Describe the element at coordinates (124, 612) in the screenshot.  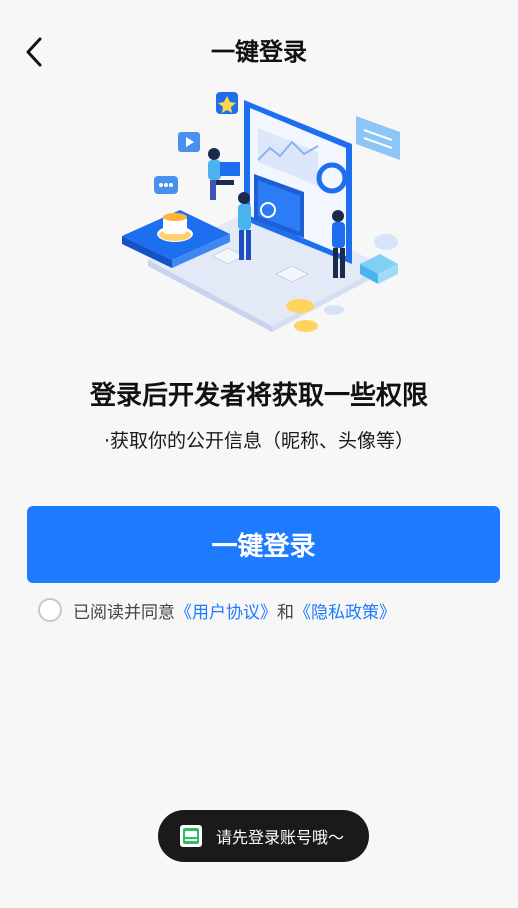
I see `agreement-prefix: 已阅读并同意` at that location.